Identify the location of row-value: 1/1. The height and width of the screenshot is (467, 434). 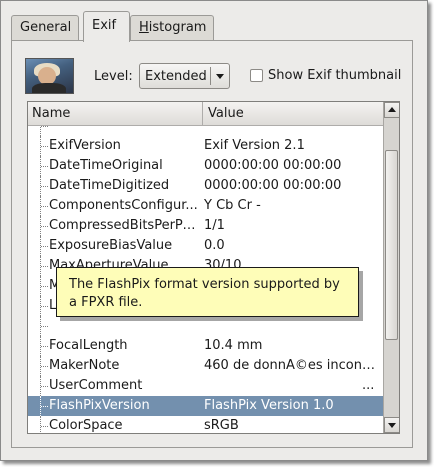
(214, 225).